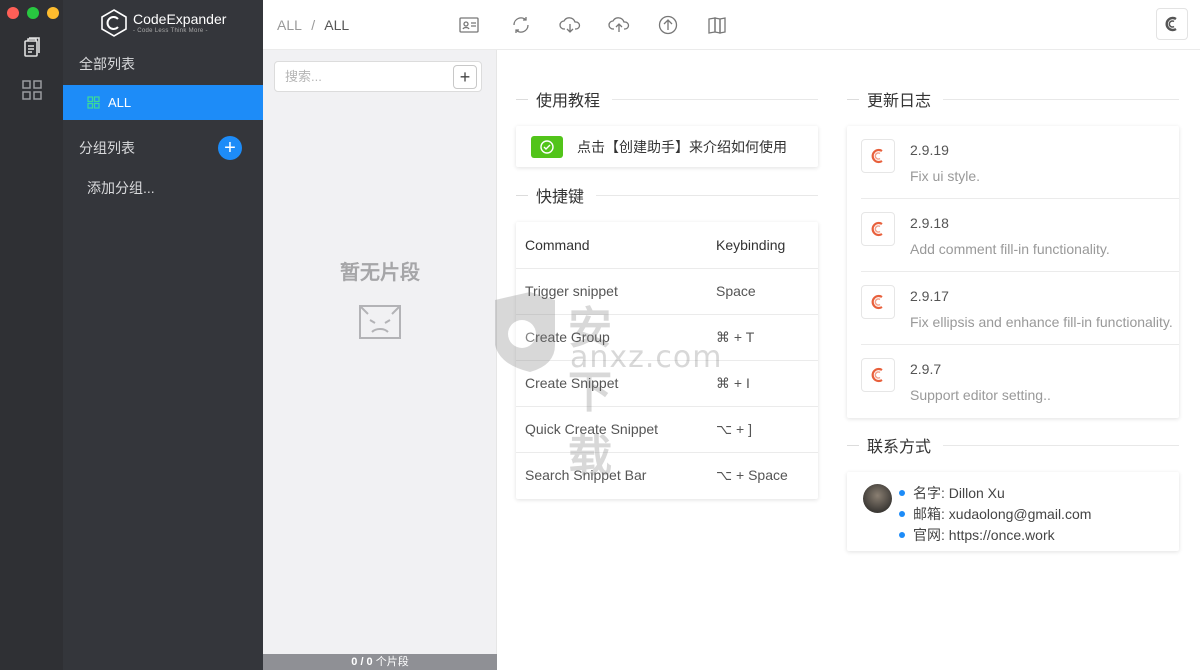  Describe the element at coordinates (752, 474) in the screenshot. I see `shortcut-key: ⌥ + Space` at that location.